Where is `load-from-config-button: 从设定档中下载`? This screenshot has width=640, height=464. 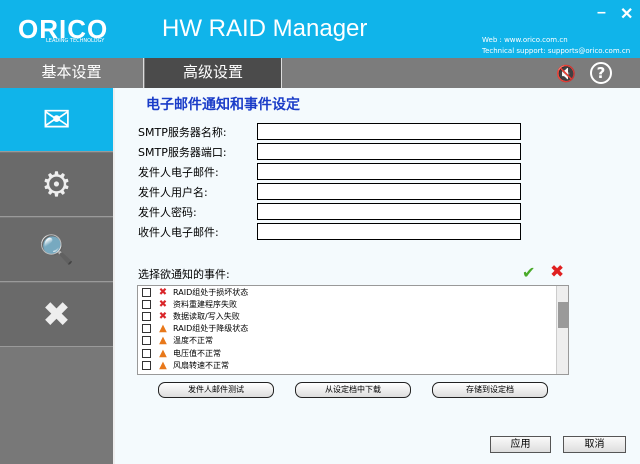
load-from-config-button: 从设定档中下载 is located at coordinates (353, 390).